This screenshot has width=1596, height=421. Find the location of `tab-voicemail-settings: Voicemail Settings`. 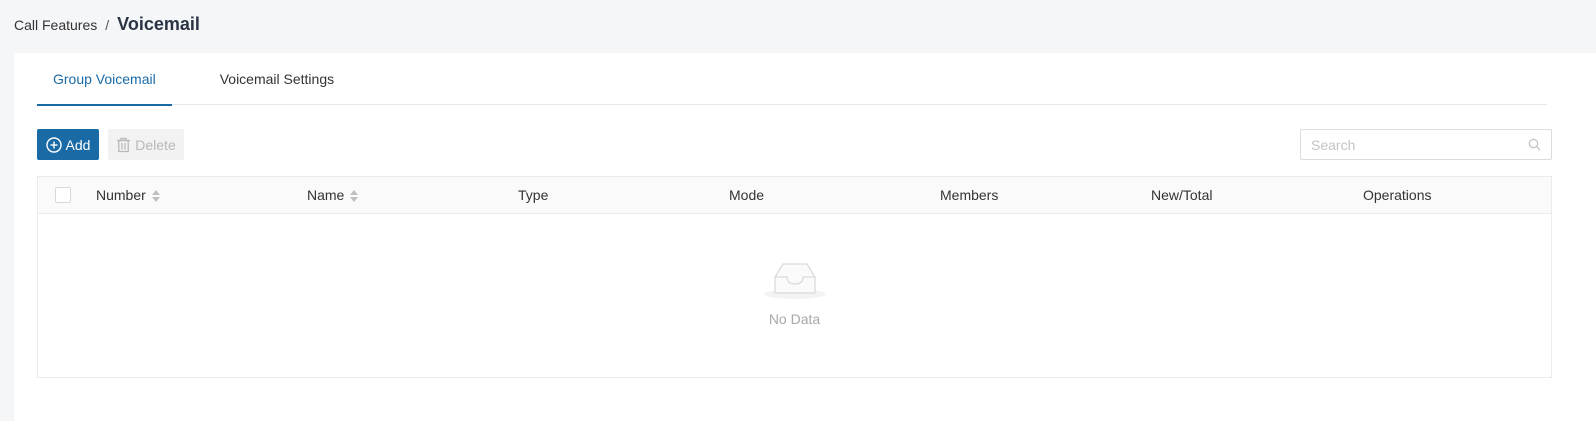

tab-voicemail-settings: Voicemail Settings is located at coordinates (277, 79).